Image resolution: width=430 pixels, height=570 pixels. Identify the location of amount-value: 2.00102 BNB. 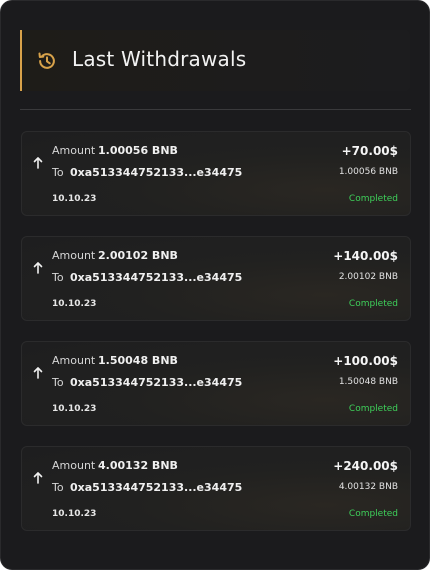
(138, 255).